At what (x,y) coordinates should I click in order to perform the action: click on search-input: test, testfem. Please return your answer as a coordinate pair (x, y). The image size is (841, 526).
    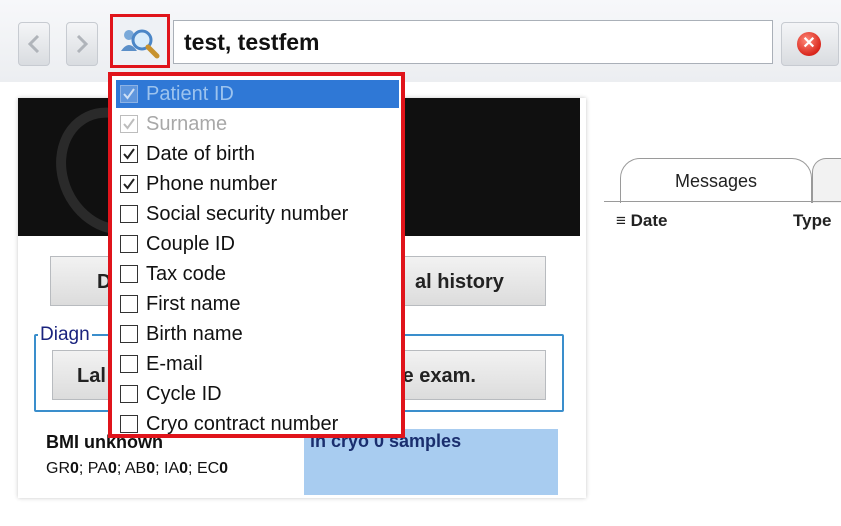
    Looking at the image, I should click on (473, 42).